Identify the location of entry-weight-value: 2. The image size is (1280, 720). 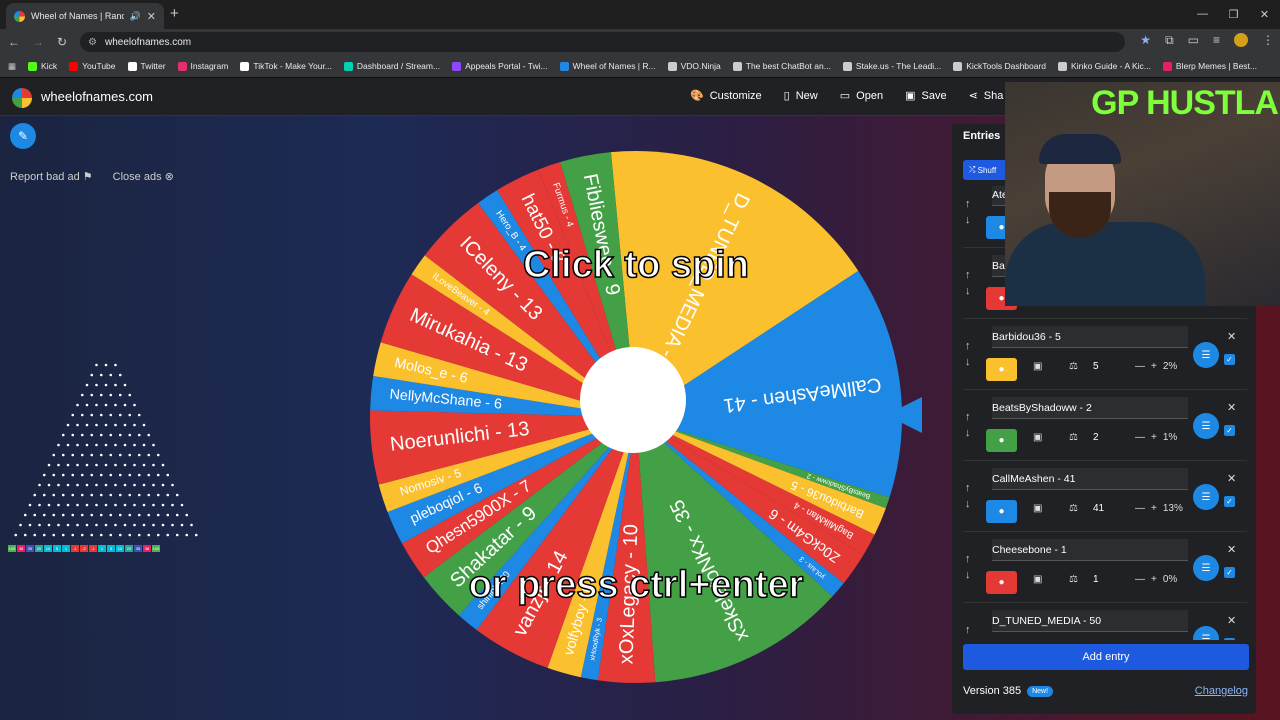
(1096, 437).